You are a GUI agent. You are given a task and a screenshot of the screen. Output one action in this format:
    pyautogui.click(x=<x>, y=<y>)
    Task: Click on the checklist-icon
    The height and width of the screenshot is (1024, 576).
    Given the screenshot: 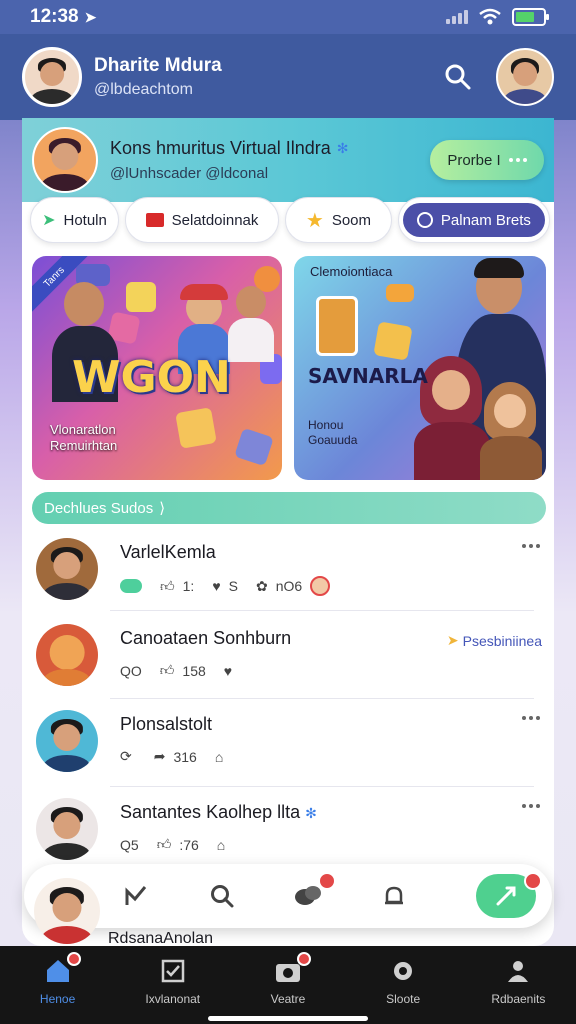 What is the action you would take?
    pyautogui.click(x=173, y=971)
    